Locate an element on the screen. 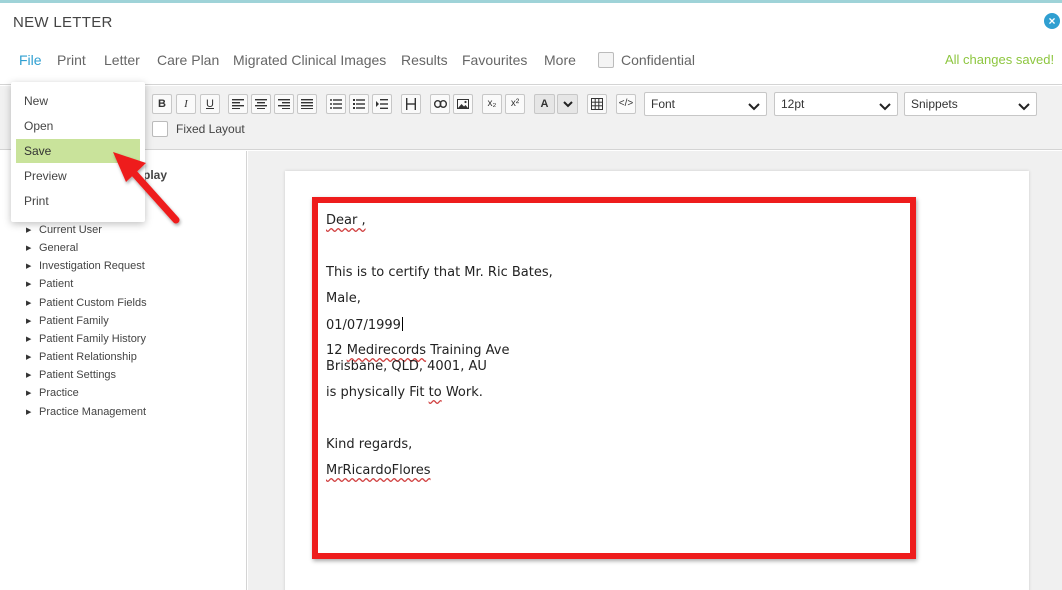  confidential-checkbox is located at coordinates (606, 60).